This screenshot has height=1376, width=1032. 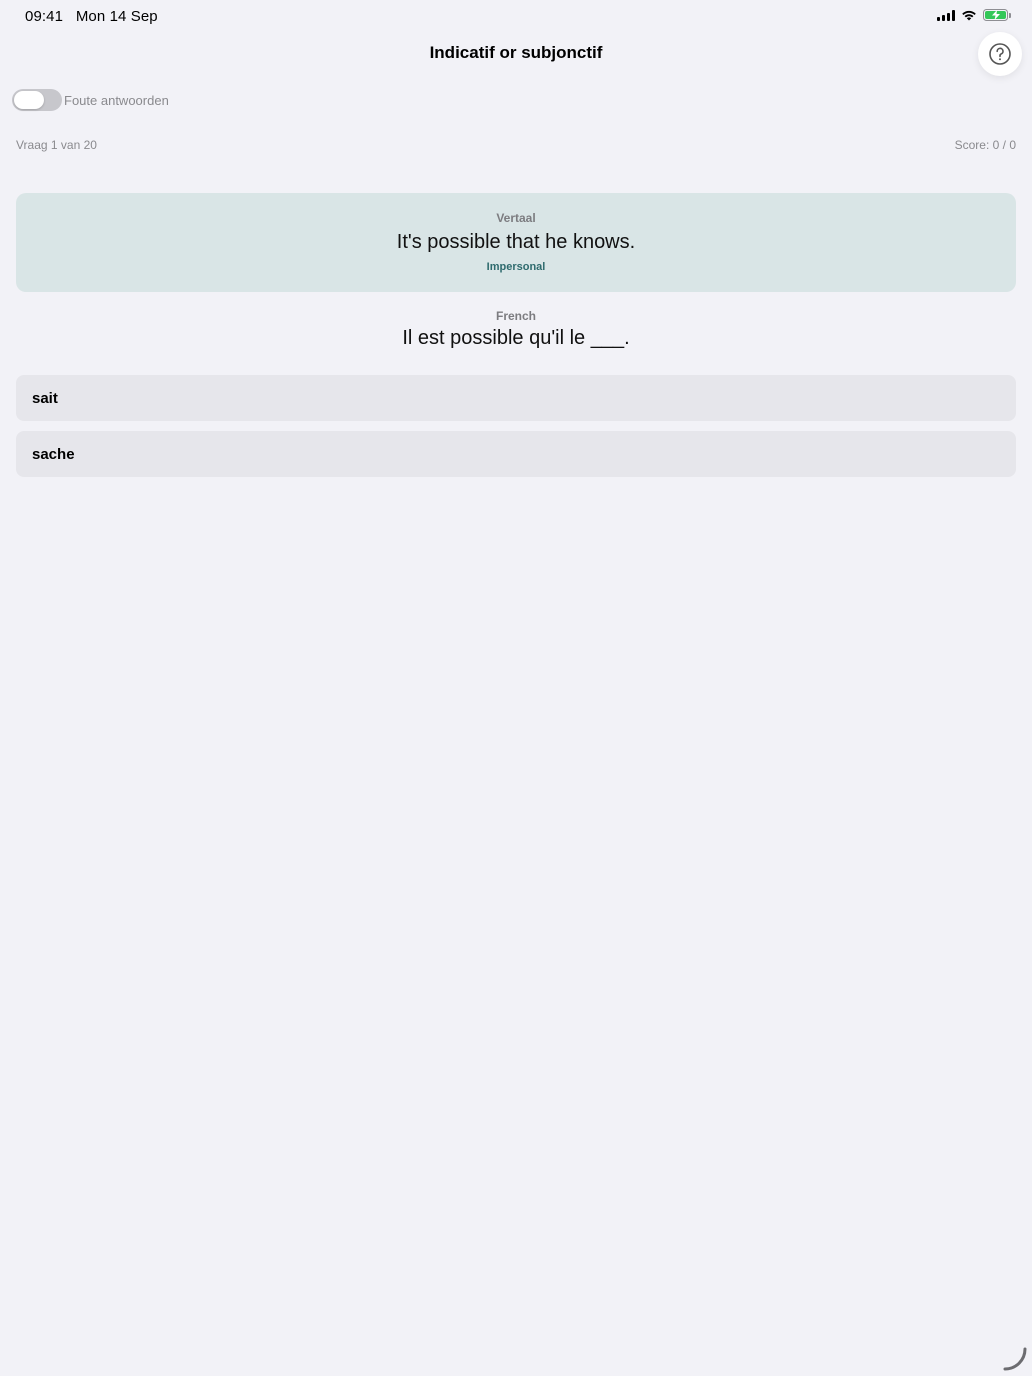 What do you see at coordinates (45, 398) in the screenshot?
I see `answer-option-label: sait` at bounding box center [45, 398].